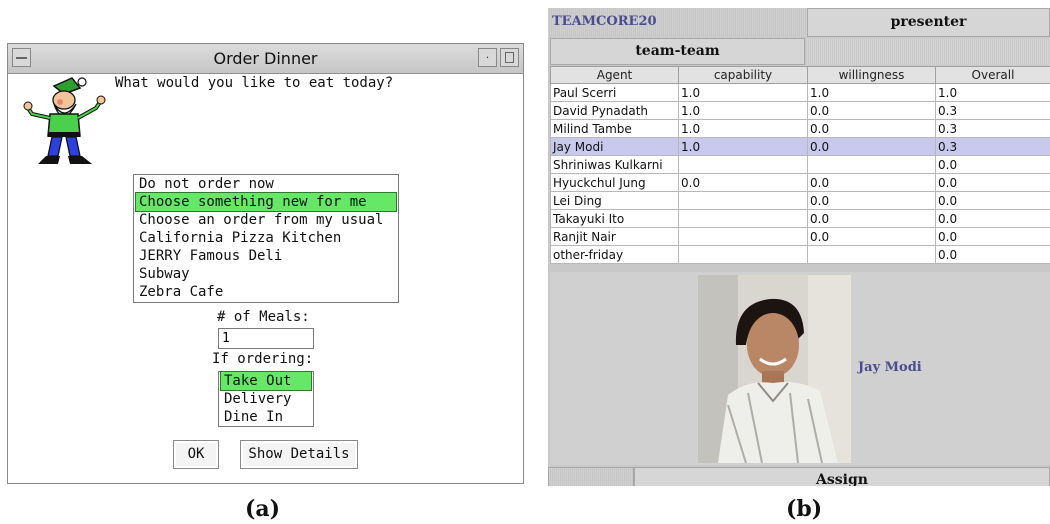  I want to click on table-cell: Jay Modi, so click(614, 146).